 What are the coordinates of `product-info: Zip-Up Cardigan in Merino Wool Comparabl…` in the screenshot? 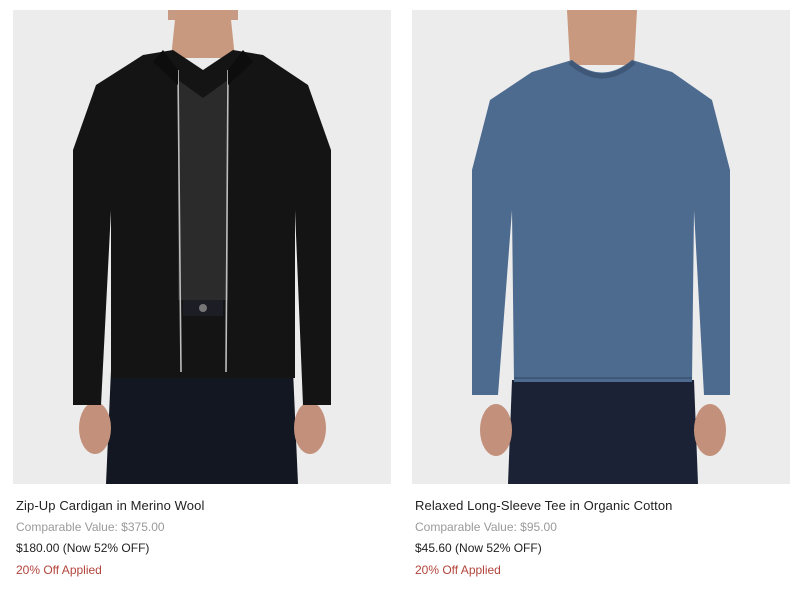 It's located at (202, 537).